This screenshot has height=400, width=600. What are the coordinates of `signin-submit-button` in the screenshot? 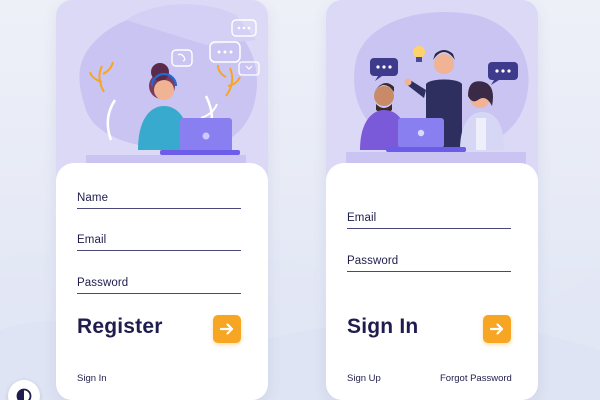 It's located at (497, 329).